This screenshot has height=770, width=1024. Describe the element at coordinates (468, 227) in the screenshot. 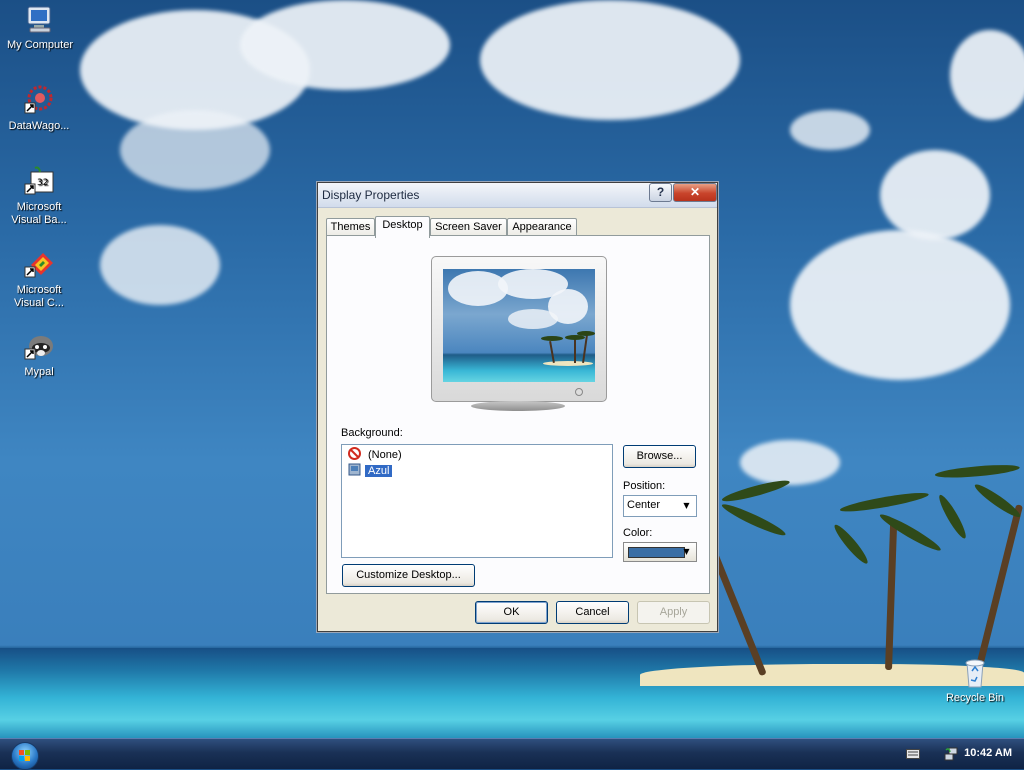

I see `tab-screen-saver: Screen Saver` at that location.